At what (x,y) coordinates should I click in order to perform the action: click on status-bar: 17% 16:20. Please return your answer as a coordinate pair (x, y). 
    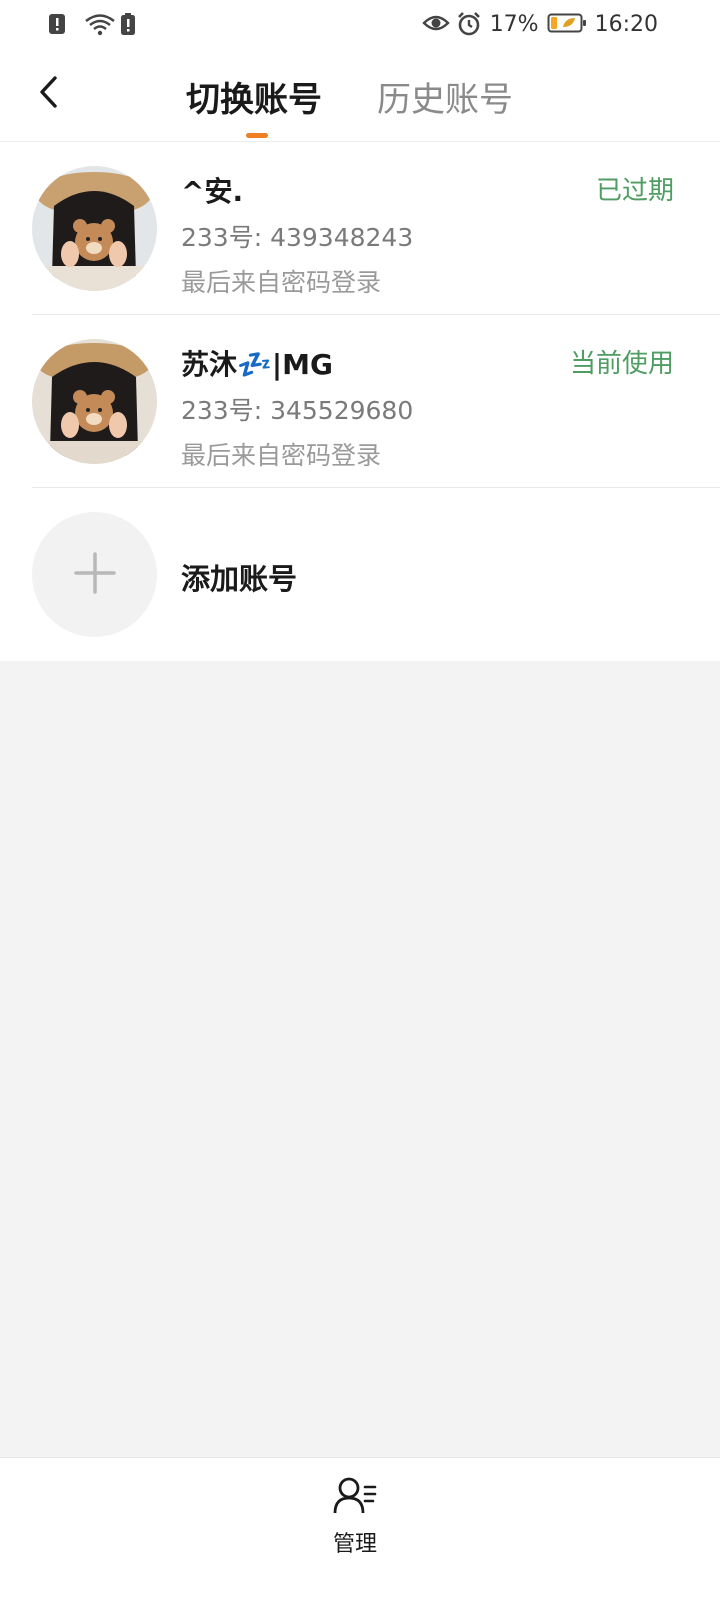
    Looking at the image, I should click on (360, 25).